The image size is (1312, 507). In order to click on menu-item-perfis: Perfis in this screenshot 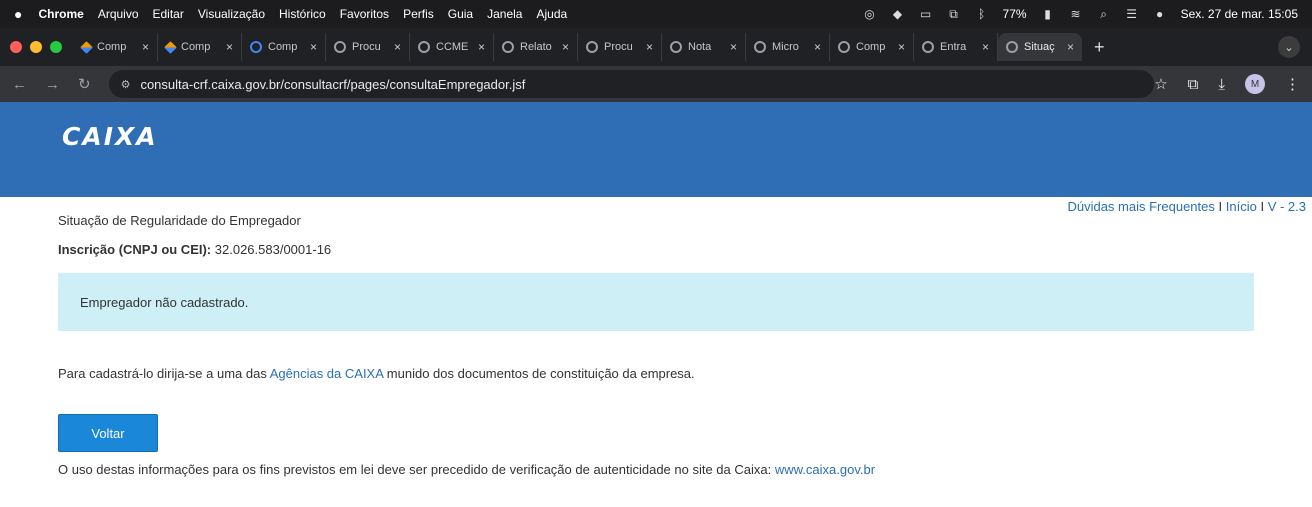, I will do `click(418, 14)`.